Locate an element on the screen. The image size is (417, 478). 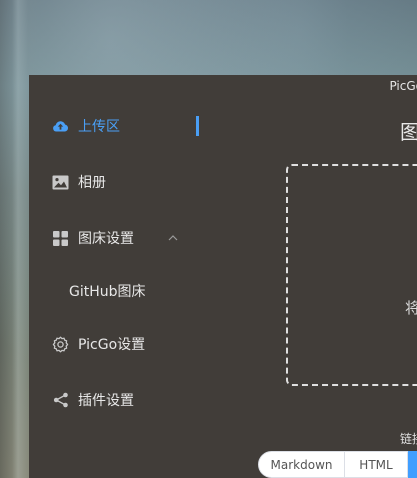
link-format-group: Markdown HTML is located at coordinates (337, 464).